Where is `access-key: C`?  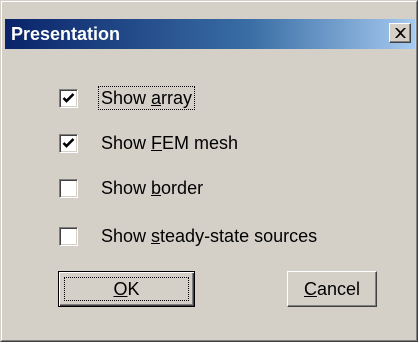 access-key: C is located at coordinates (310, 288).